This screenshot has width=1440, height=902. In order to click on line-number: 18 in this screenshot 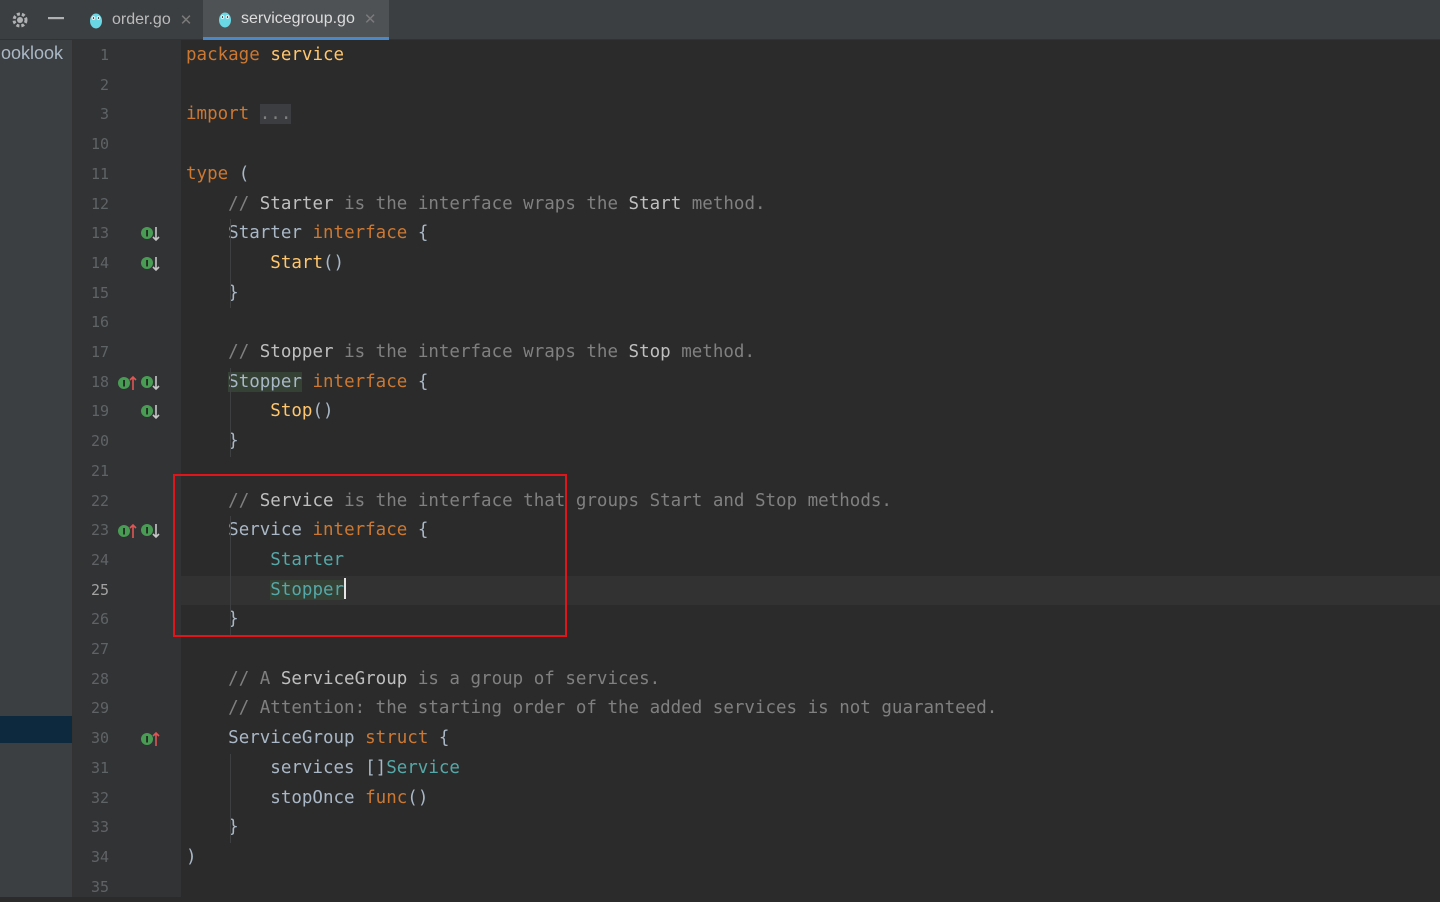, I will do `click(99, 381)`.